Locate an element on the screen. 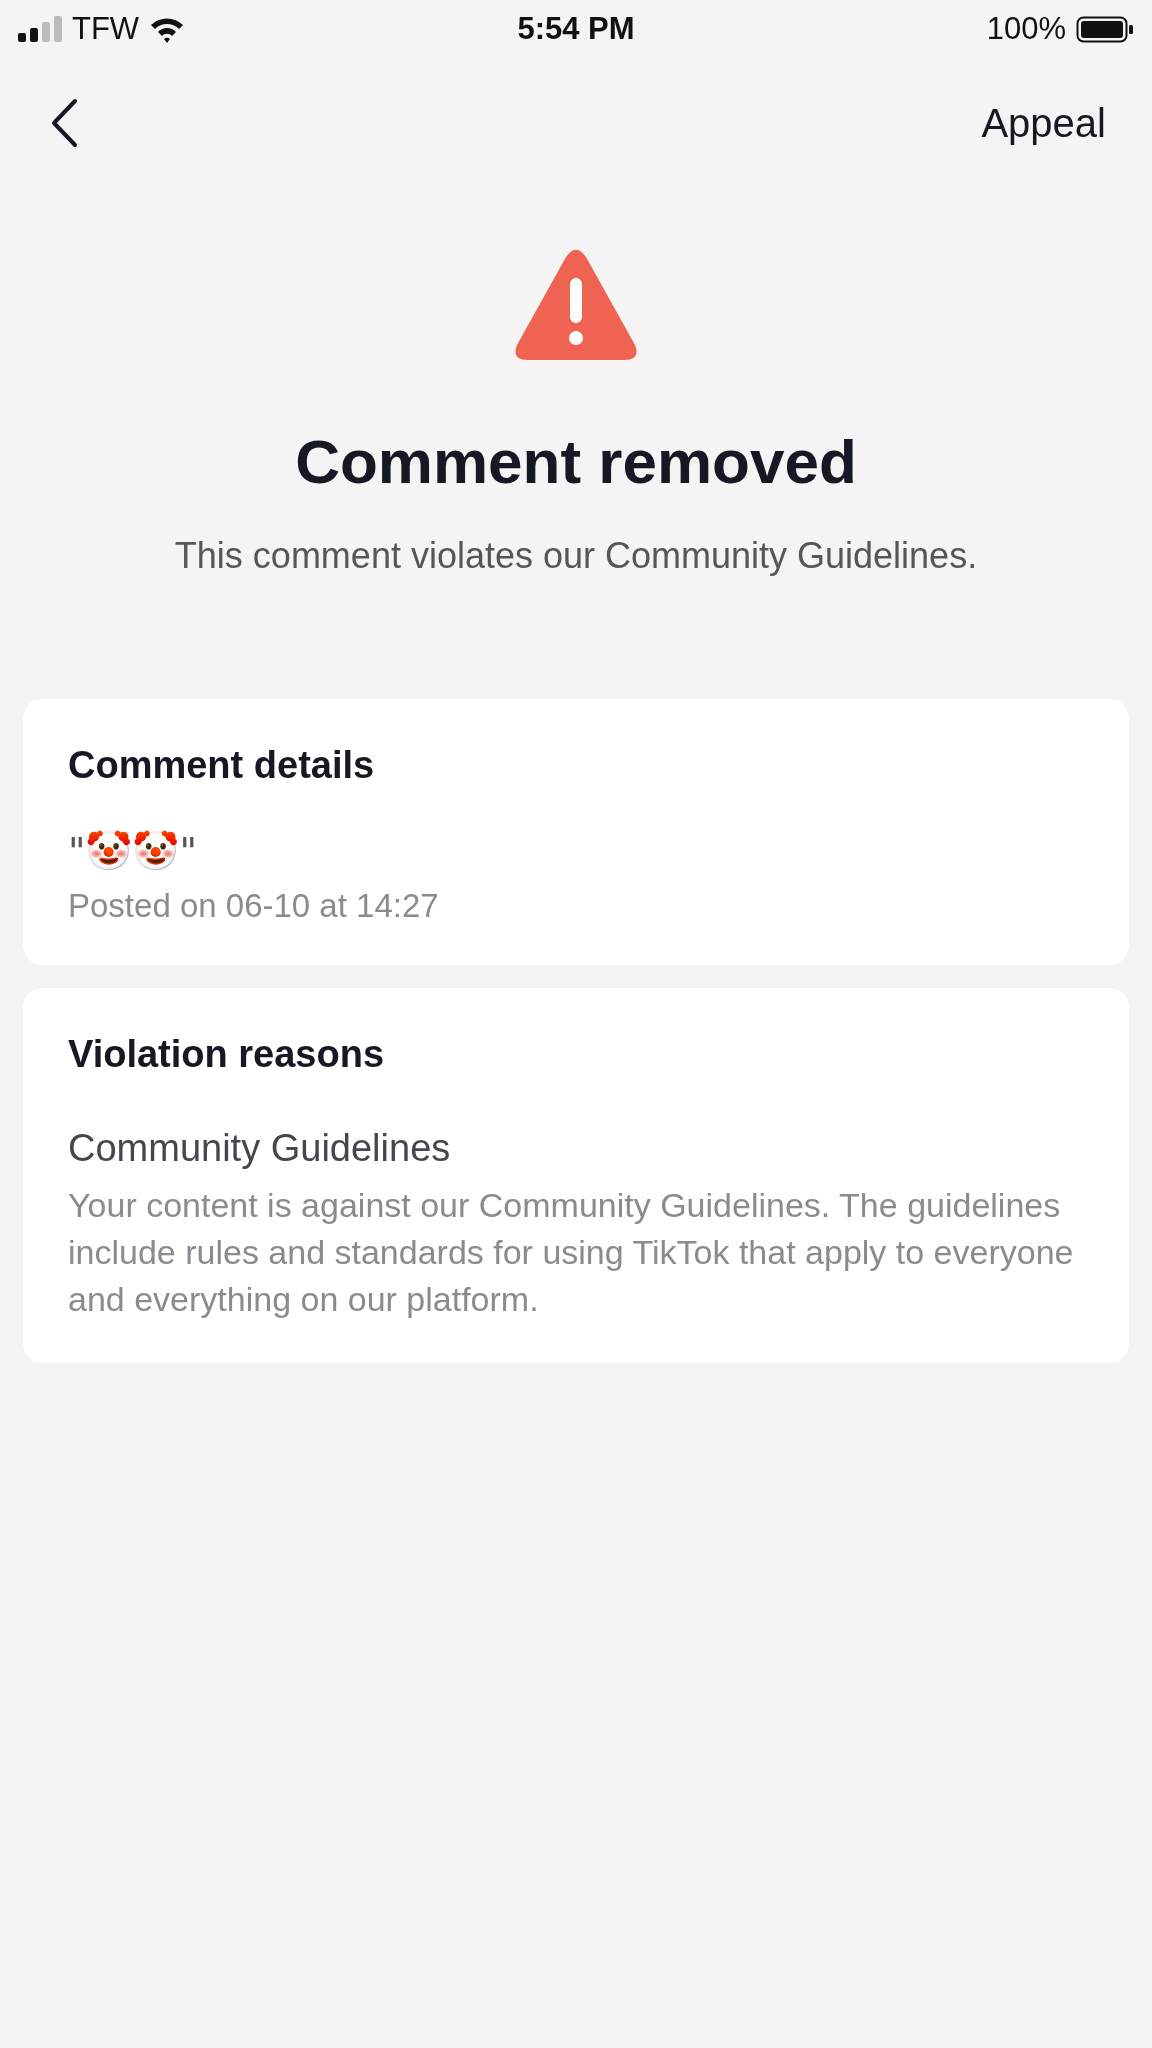 Image resolution: width=1152 pixels, height=2048 pixels. carrier-name: TFW is located at coordinates (106, 29).